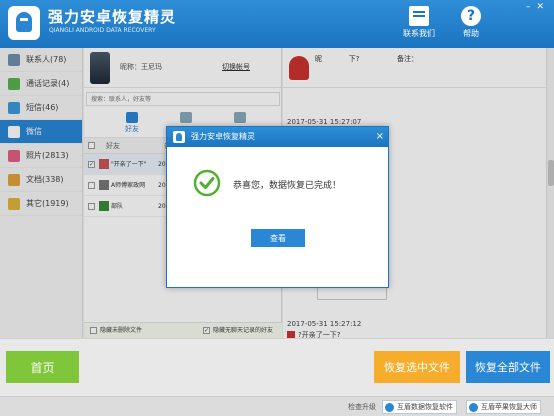  What do you see at coordinates (277, 367) in the screenshot?
I see `action-bar: 首页 恢复选中文件 恢复全部文件` at bounding box center [277, 367].